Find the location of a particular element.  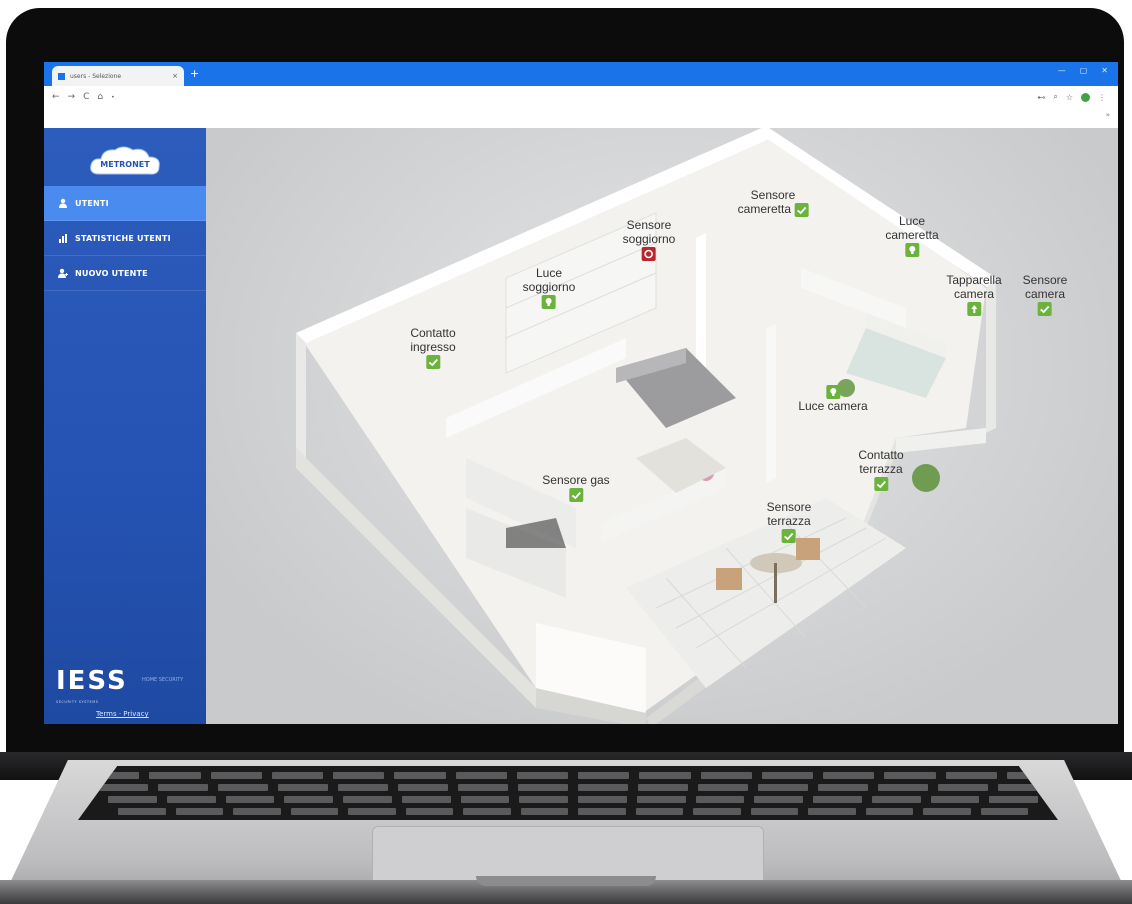

device-sensore-cameretta: Sensore cameretta is located at coordinates (773, 202).